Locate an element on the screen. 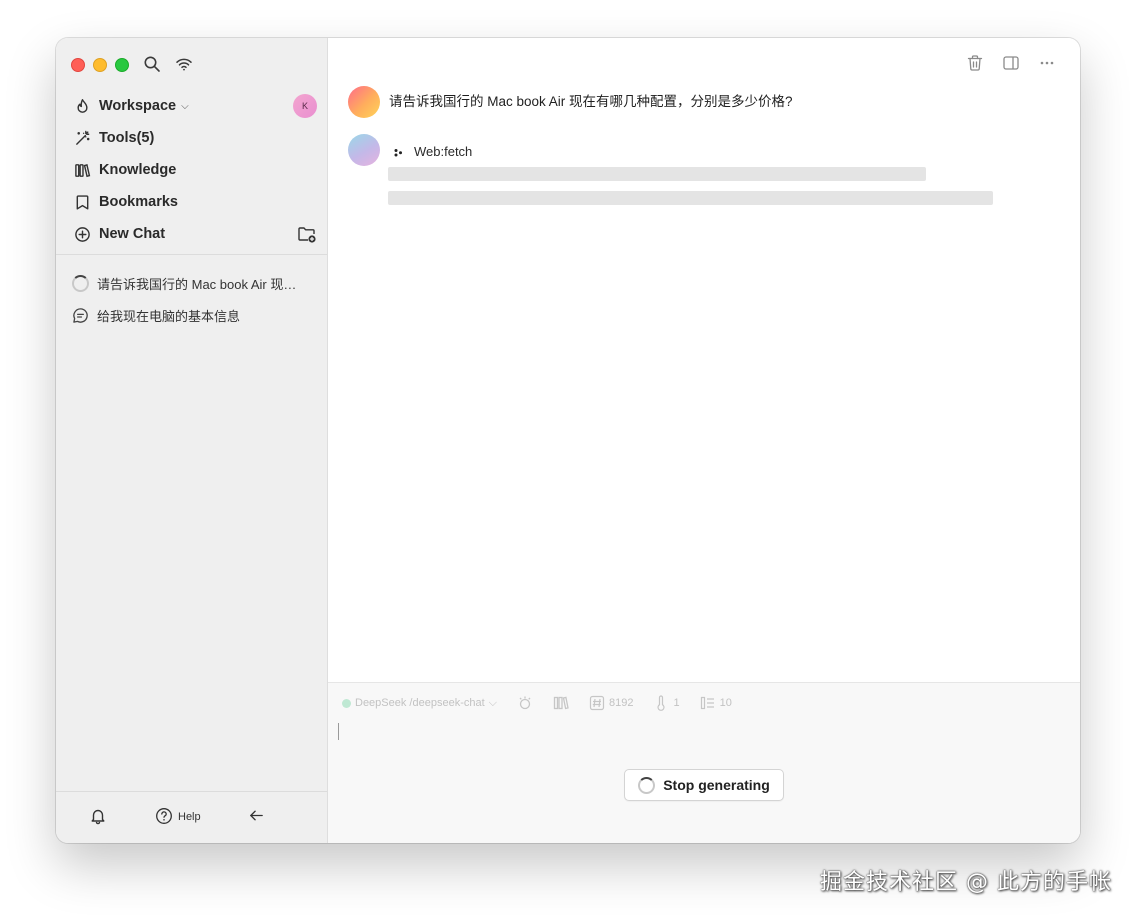 Image resolution: width=1136 pixels, height=918 pixels. chat-bubble-icon is located at coordinates (80, 315).